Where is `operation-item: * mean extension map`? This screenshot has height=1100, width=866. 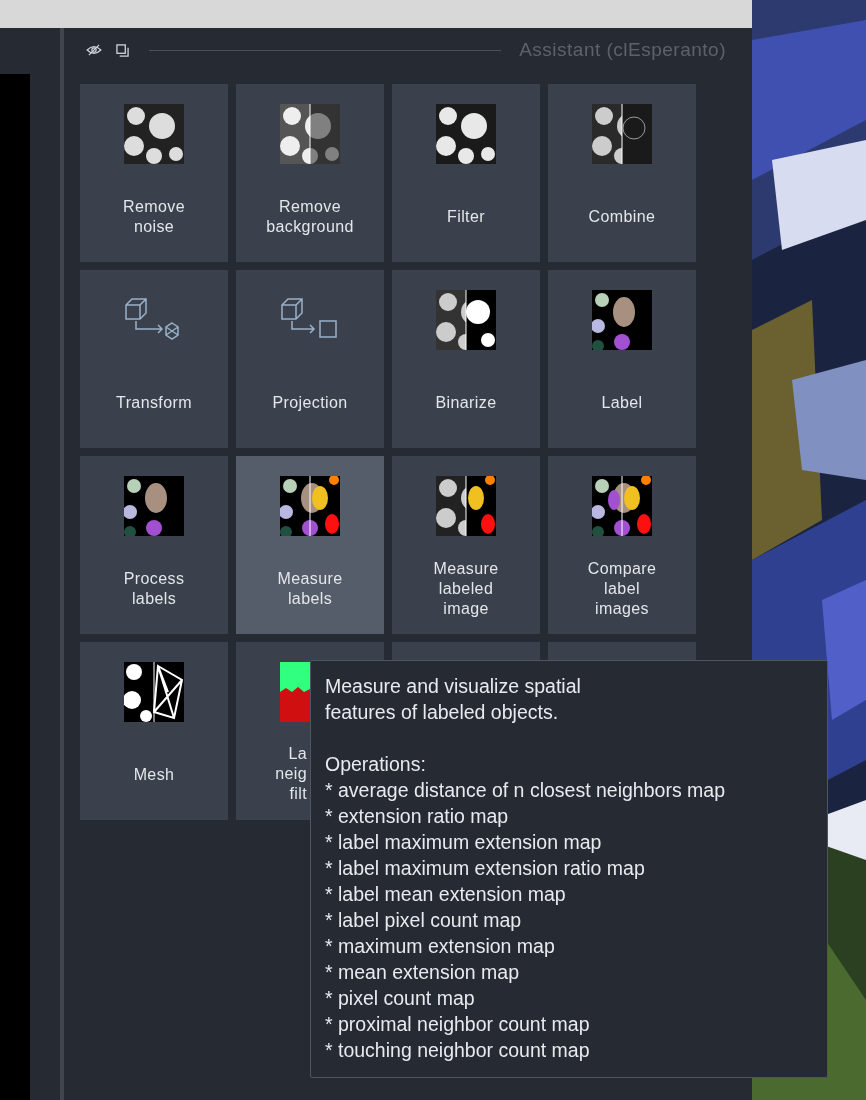 operation-item: * mean extension map is located at coordinates (423, 972).